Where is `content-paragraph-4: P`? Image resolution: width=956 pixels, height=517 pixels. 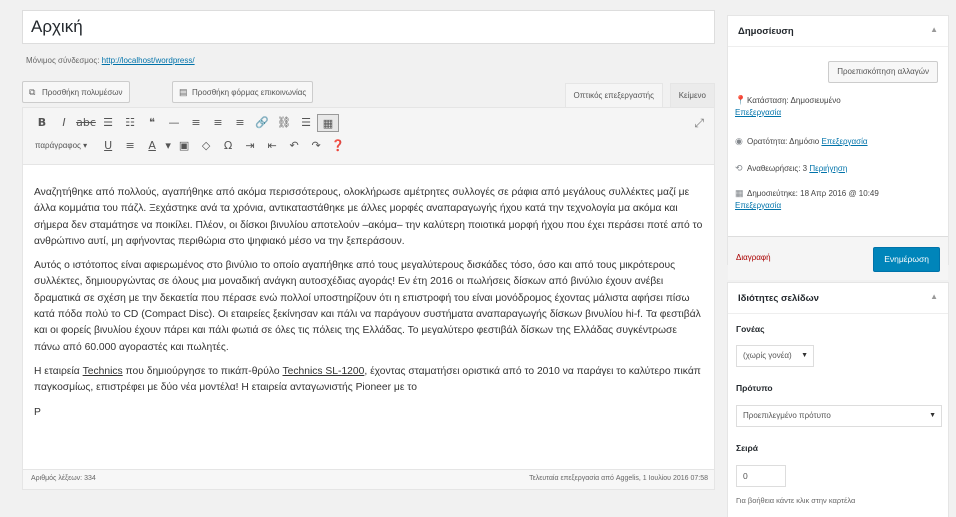 content-paragraph-4: P is located at coordinates (37, 412).